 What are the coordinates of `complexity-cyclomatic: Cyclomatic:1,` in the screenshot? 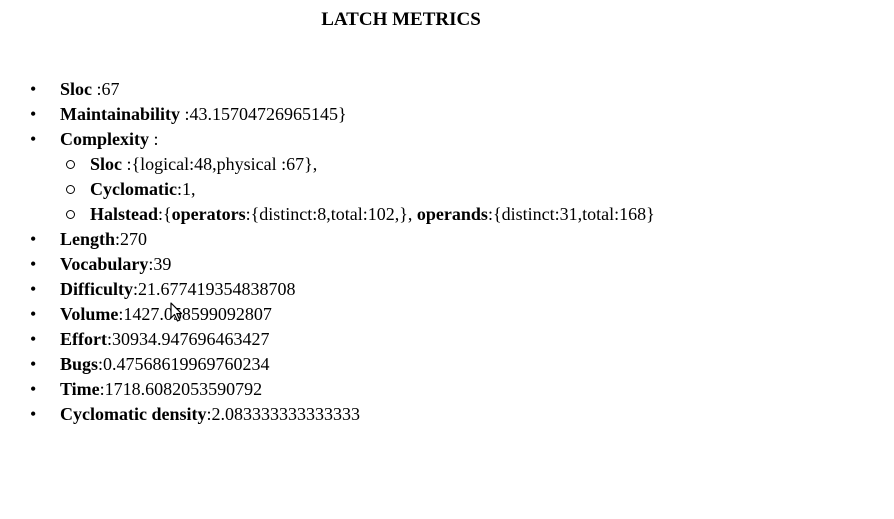 It's located at (360, 189).